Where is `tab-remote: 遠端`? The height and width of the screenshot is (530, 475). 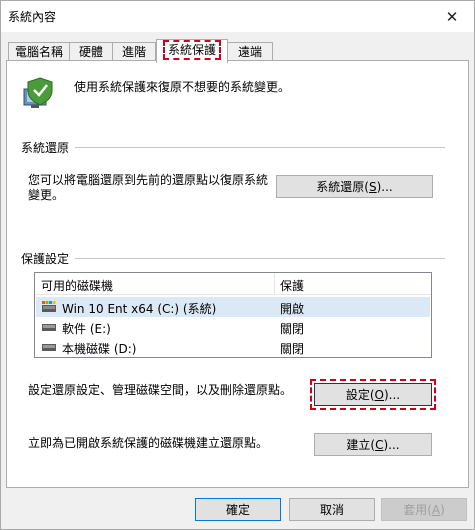 tab-remote: 遠端 is located at coordinates (250, 52).